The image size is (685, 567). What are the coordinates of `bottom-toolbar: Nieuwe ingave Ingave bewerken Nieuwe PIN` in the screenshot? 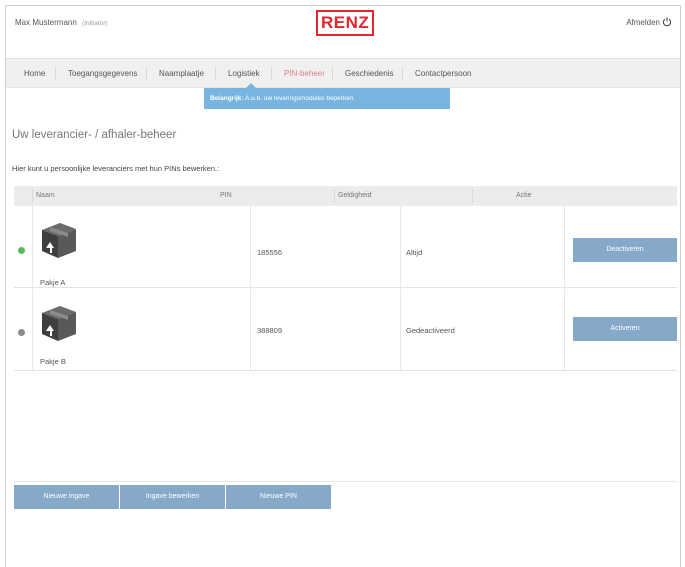 It's located at (172, 497).